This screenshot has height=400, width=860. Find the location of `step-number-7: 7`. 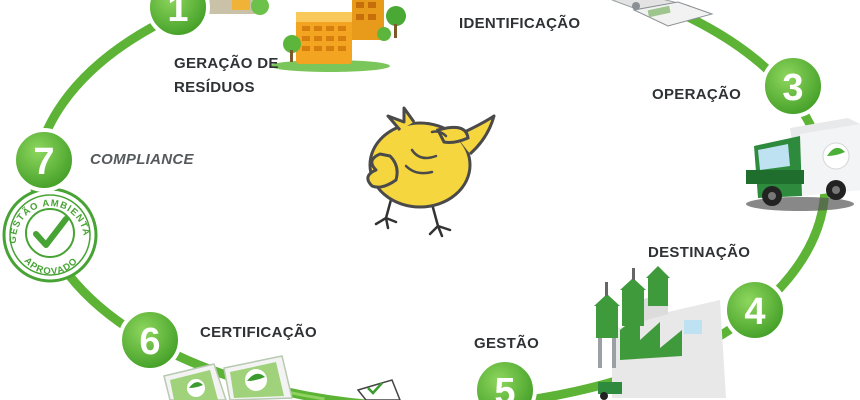

step-number-7: 7 is located at coordinates (43, 162).